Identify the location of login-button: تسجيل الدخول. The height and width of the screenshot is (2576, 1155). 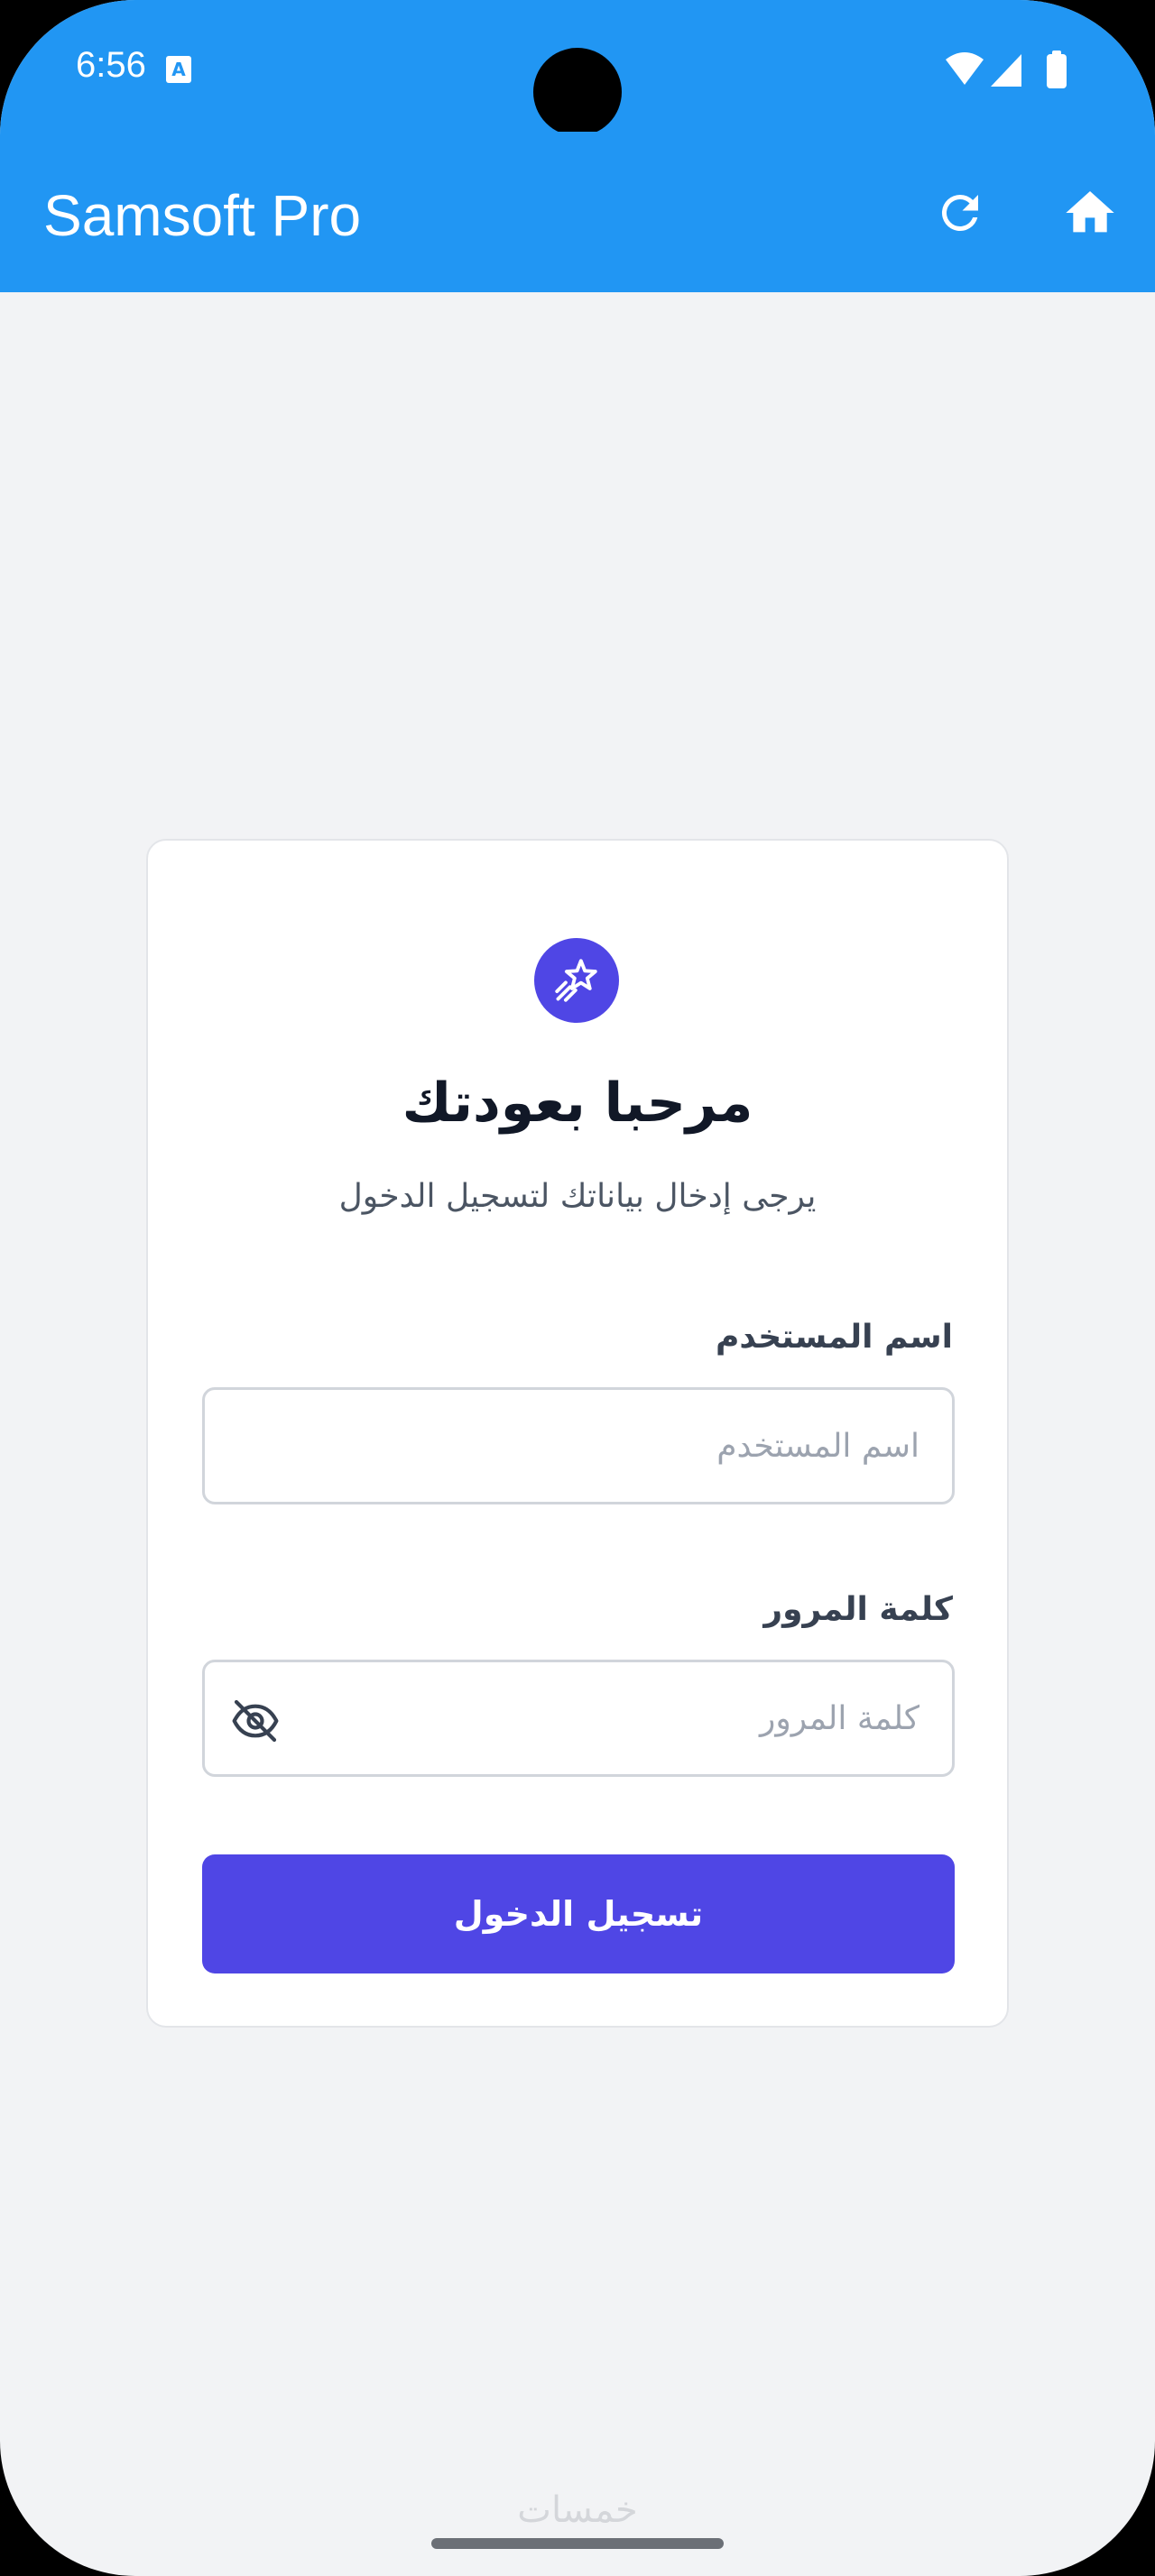
(578, 1913).